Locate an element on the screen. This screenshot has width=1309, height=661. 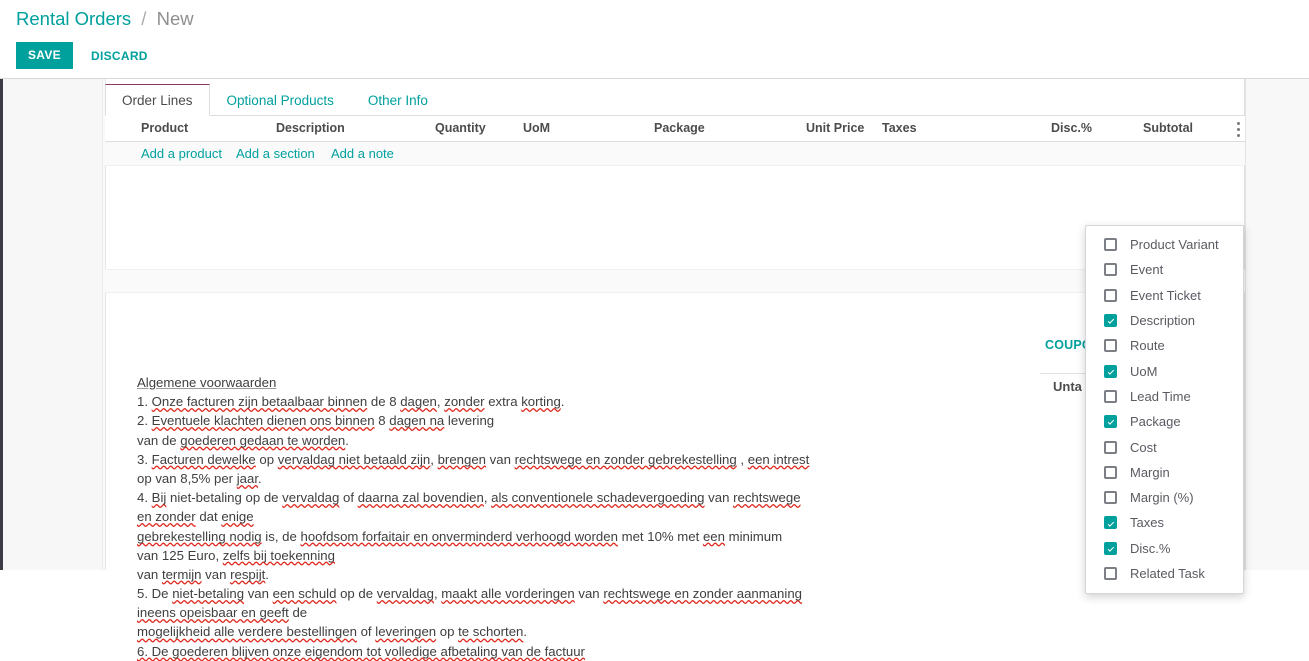
tab-optional-products: Optional Products is located at coordinates (280, 100).